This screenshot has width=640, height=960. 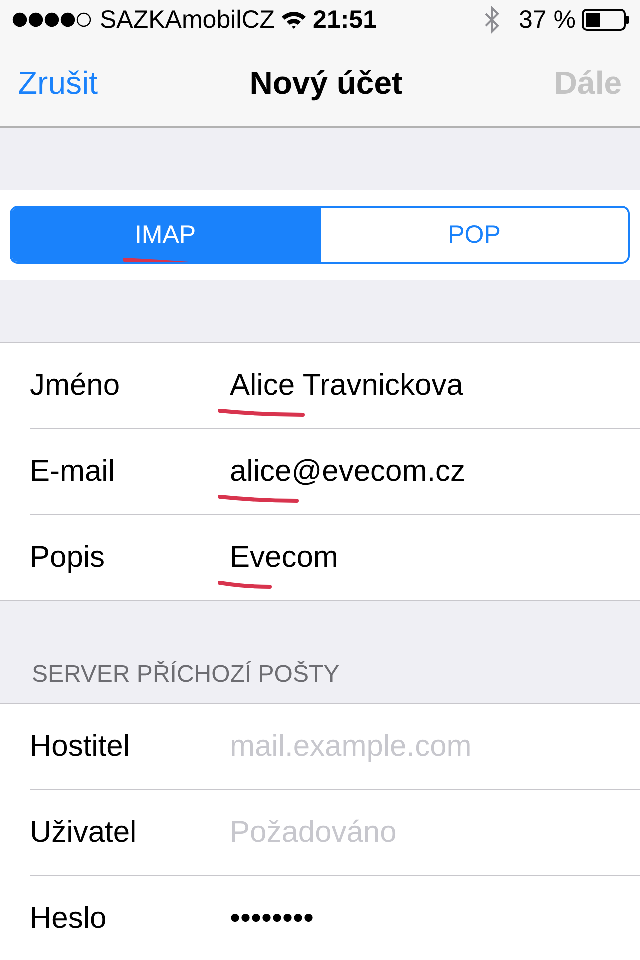 I want to click on screen-title: Nový účet, so click(x=326, y=83).